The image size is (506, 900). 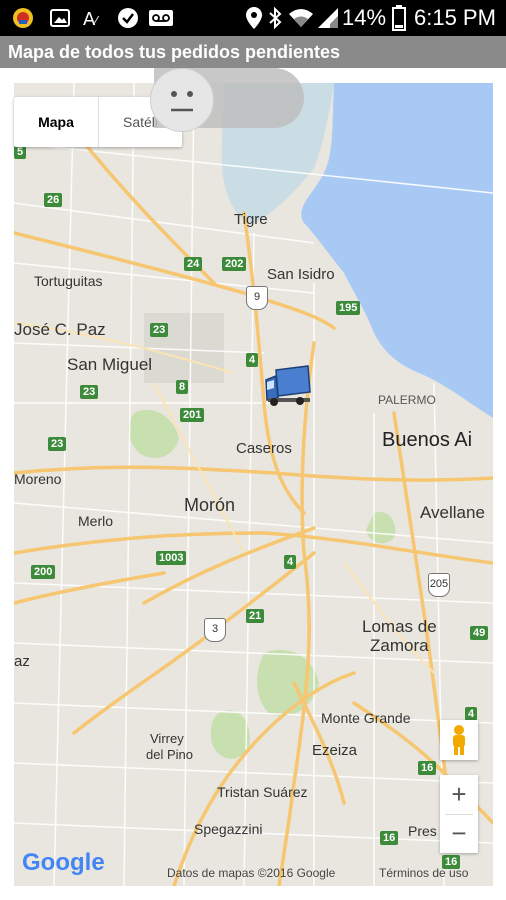 What do you see at coordinates (427, 440) in the screenshot?
I see `place-label: Buenos Ai` at bounding box center [427, 440].